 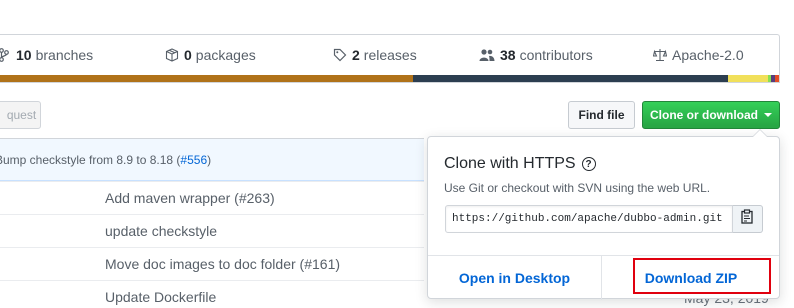 I want to click on commit-message-link: Add maven wrapper (#263), so click(x=190, y=198).